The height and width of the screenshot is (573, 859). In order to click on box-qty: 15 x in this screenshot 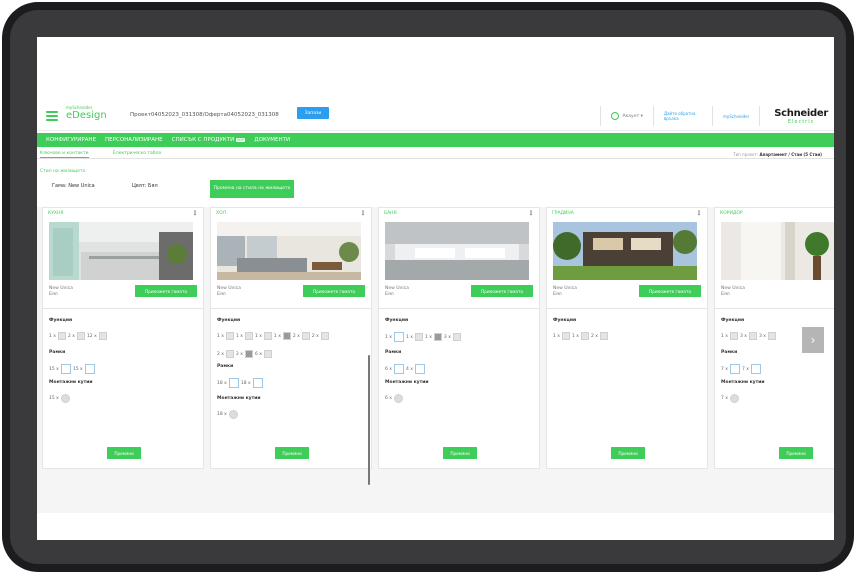, I will do `click(54, 398)`.